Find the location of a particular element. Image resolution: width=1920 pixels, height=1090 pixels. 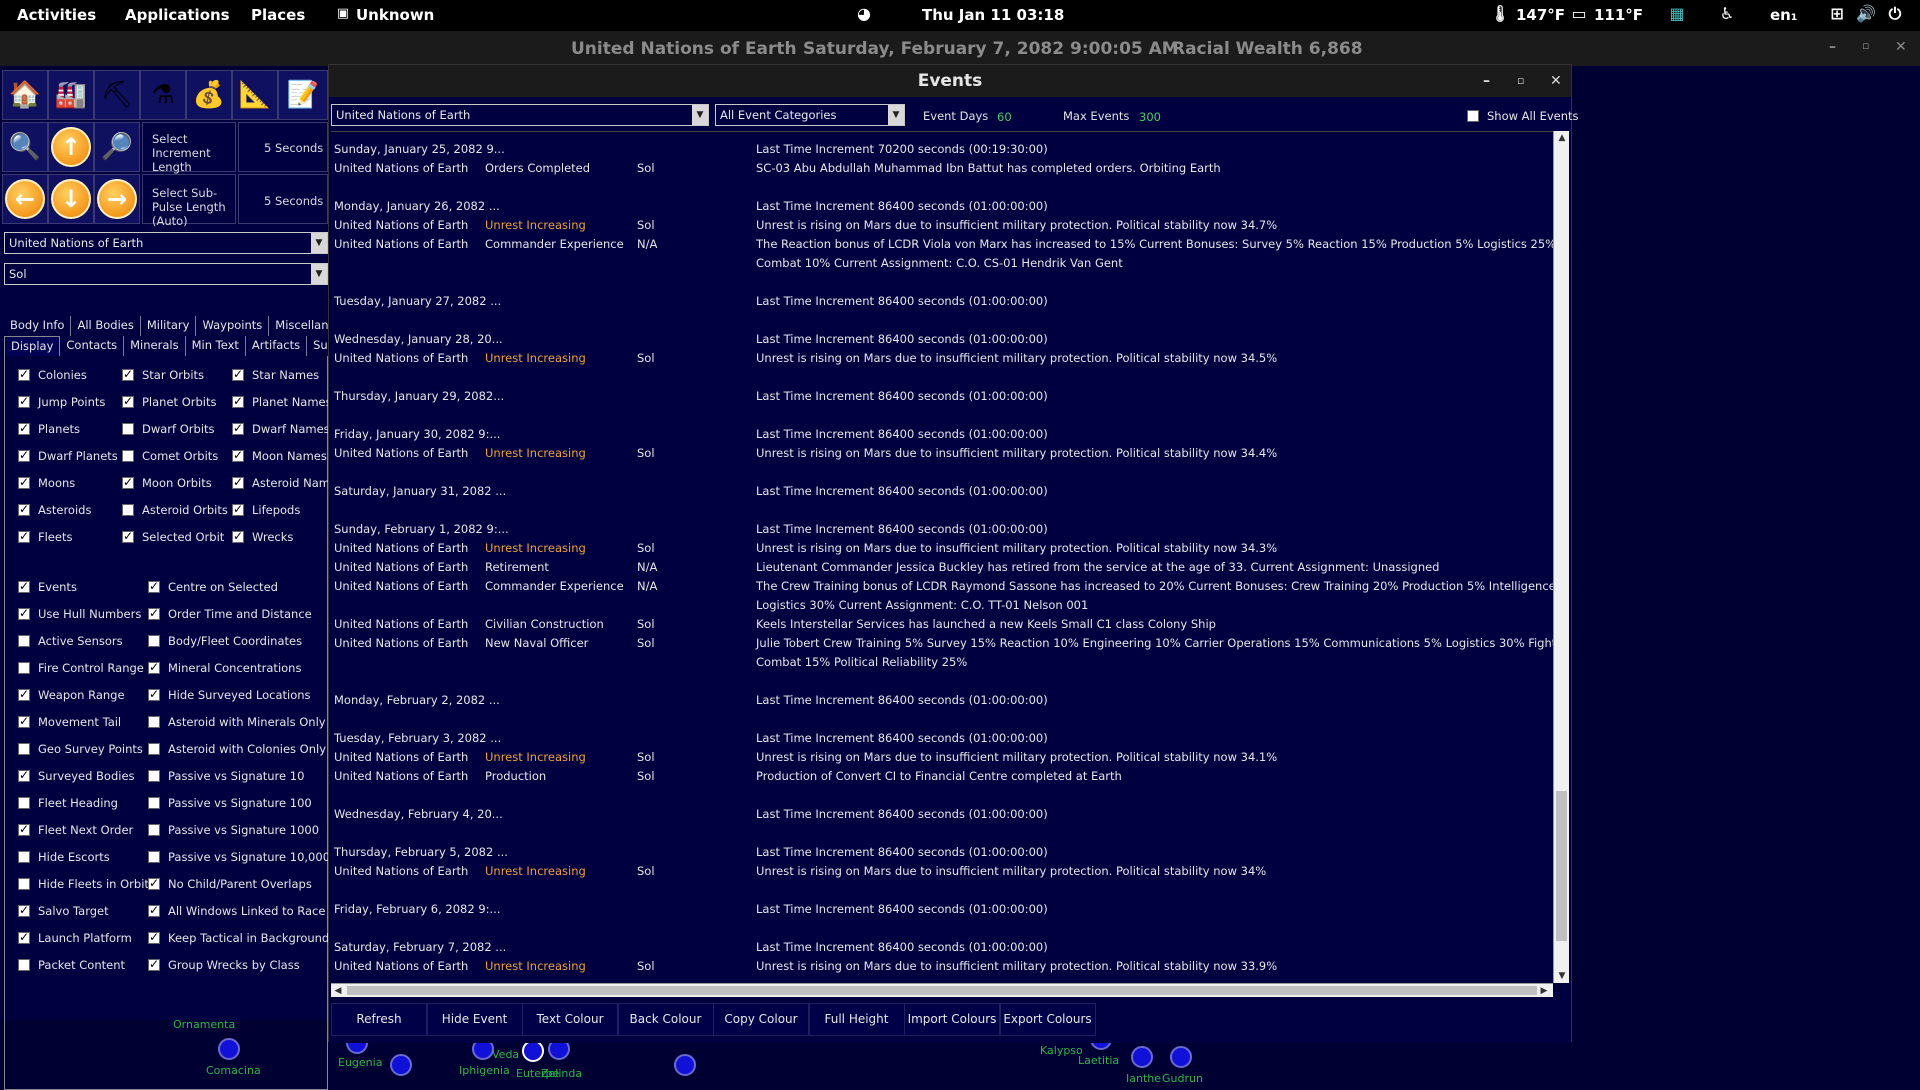

drive-temp: 111°F is located at coordinates (1618, 15).